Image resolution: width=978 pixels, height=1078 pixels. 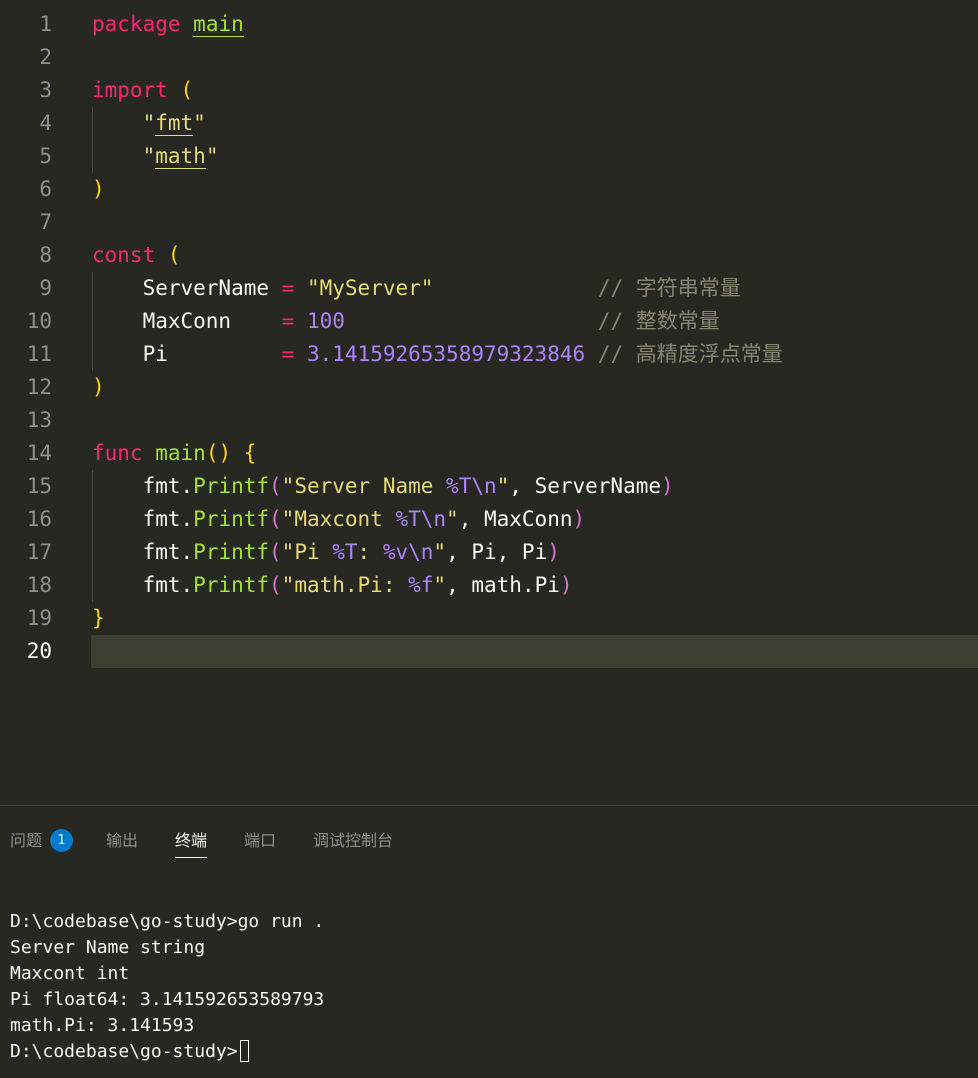 What do you see at coordinates (489, 222) in the screenshot?
I see `code-line: 7` at bounding box center [489, 222].